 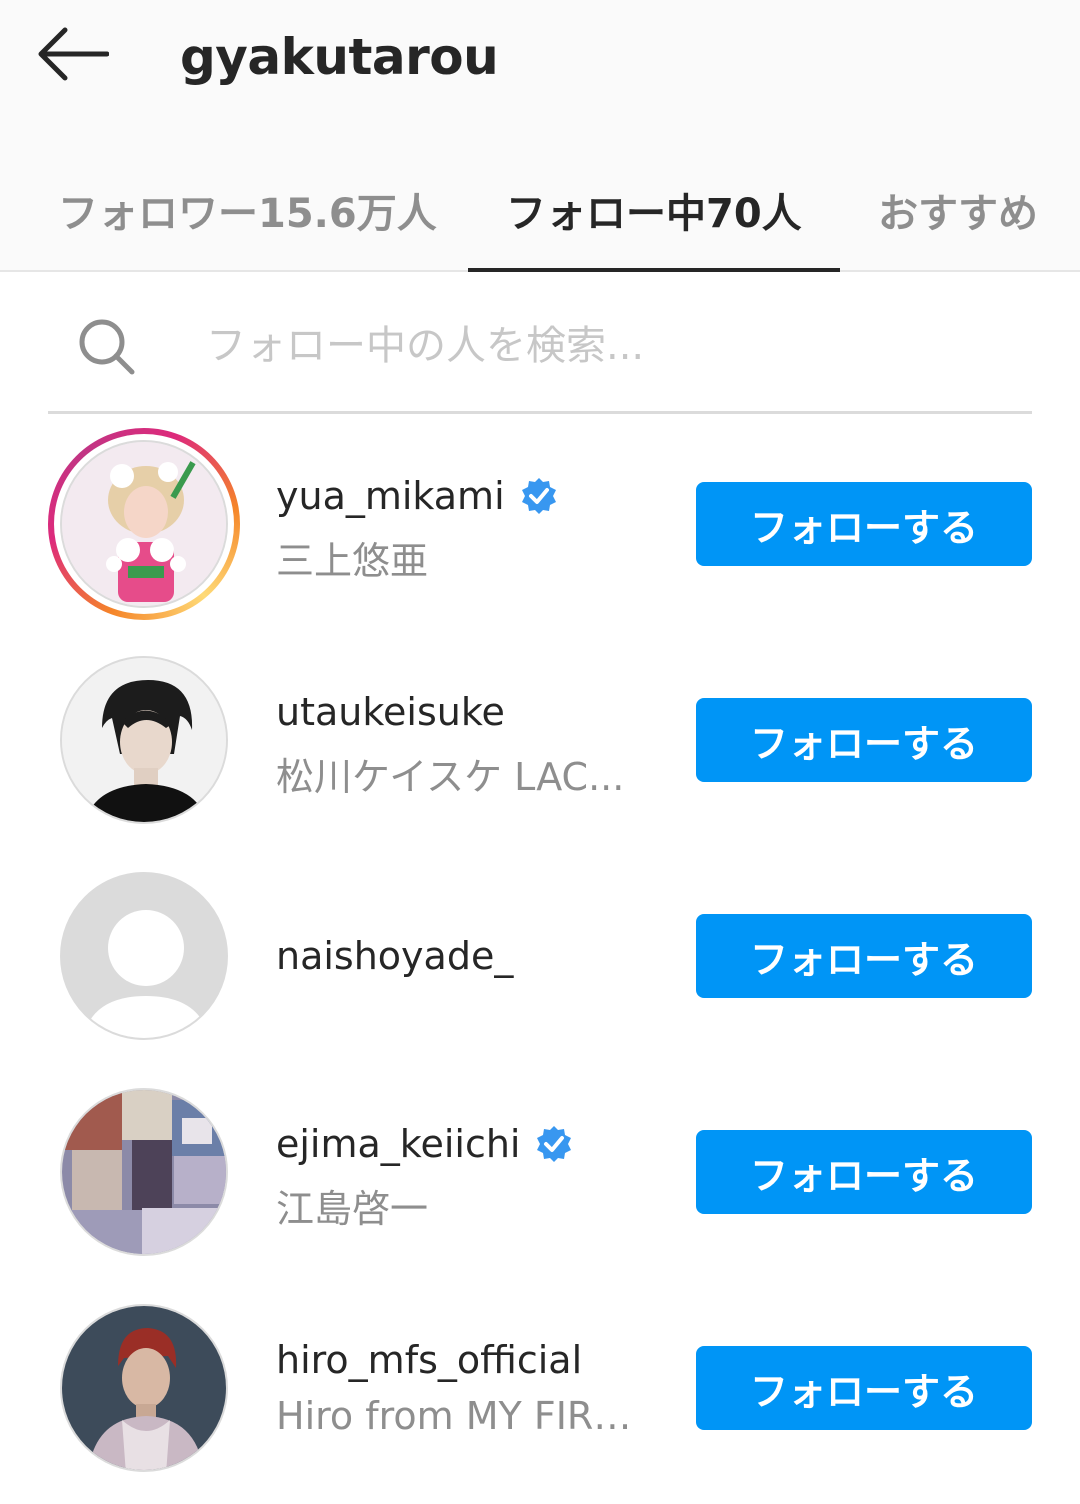 I want to click on page-title: gyakutarou, so click(x=339, y=57).